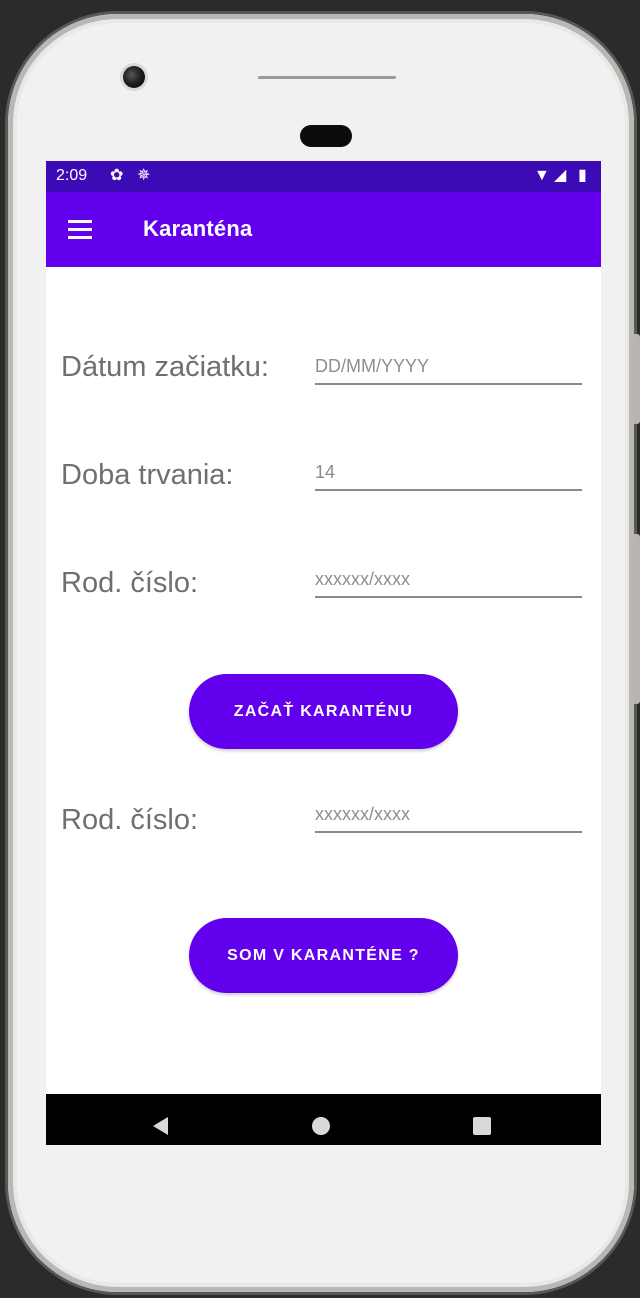 The width and height of the screenshot is (640, 1298). Describe the element at coordinates (147, 475) in the screenshot. I see `duration-label: Doba trvania:` at that location.